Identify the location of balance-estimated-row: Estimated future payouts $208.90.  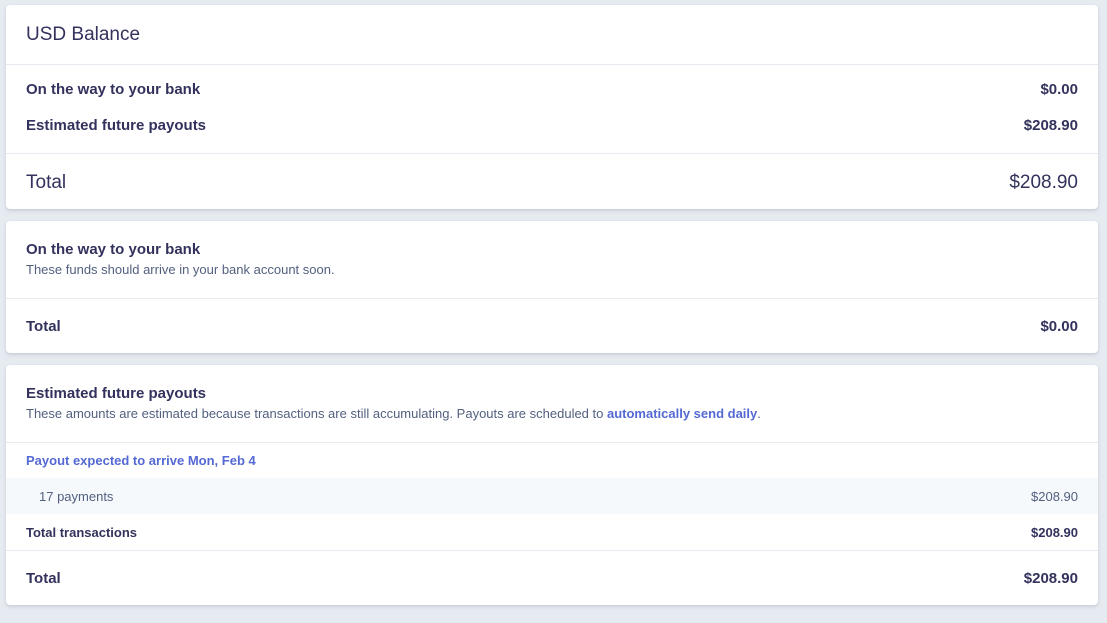
(552, 125).